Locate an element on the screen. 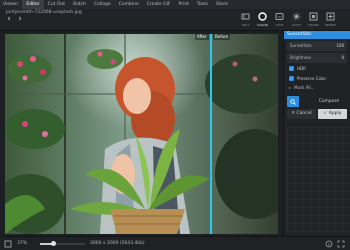 The width and height of the screenshot is (350, 250). panel-background-grid is located at coordinates (317, 179).